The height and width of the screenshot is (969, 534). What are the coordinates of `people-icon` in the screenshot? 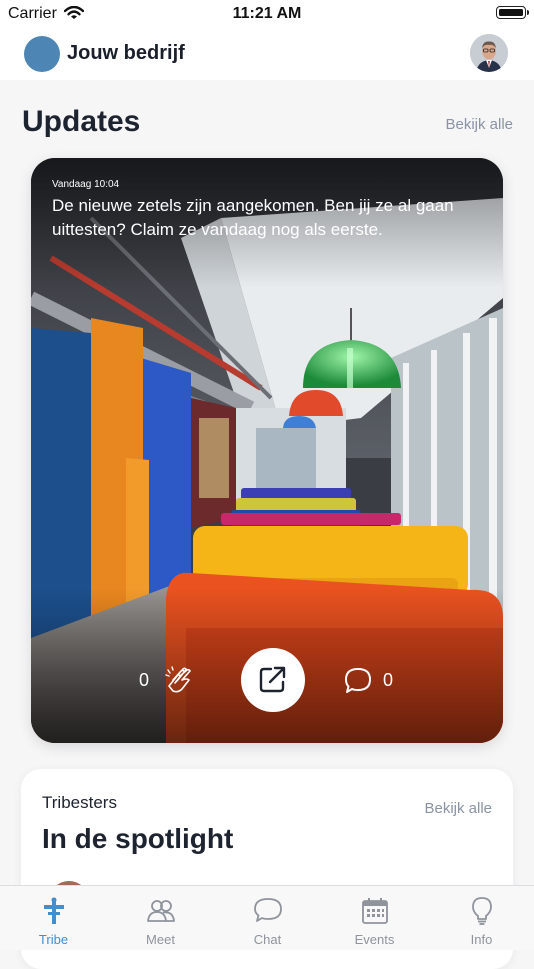 It's located at (161, 911).